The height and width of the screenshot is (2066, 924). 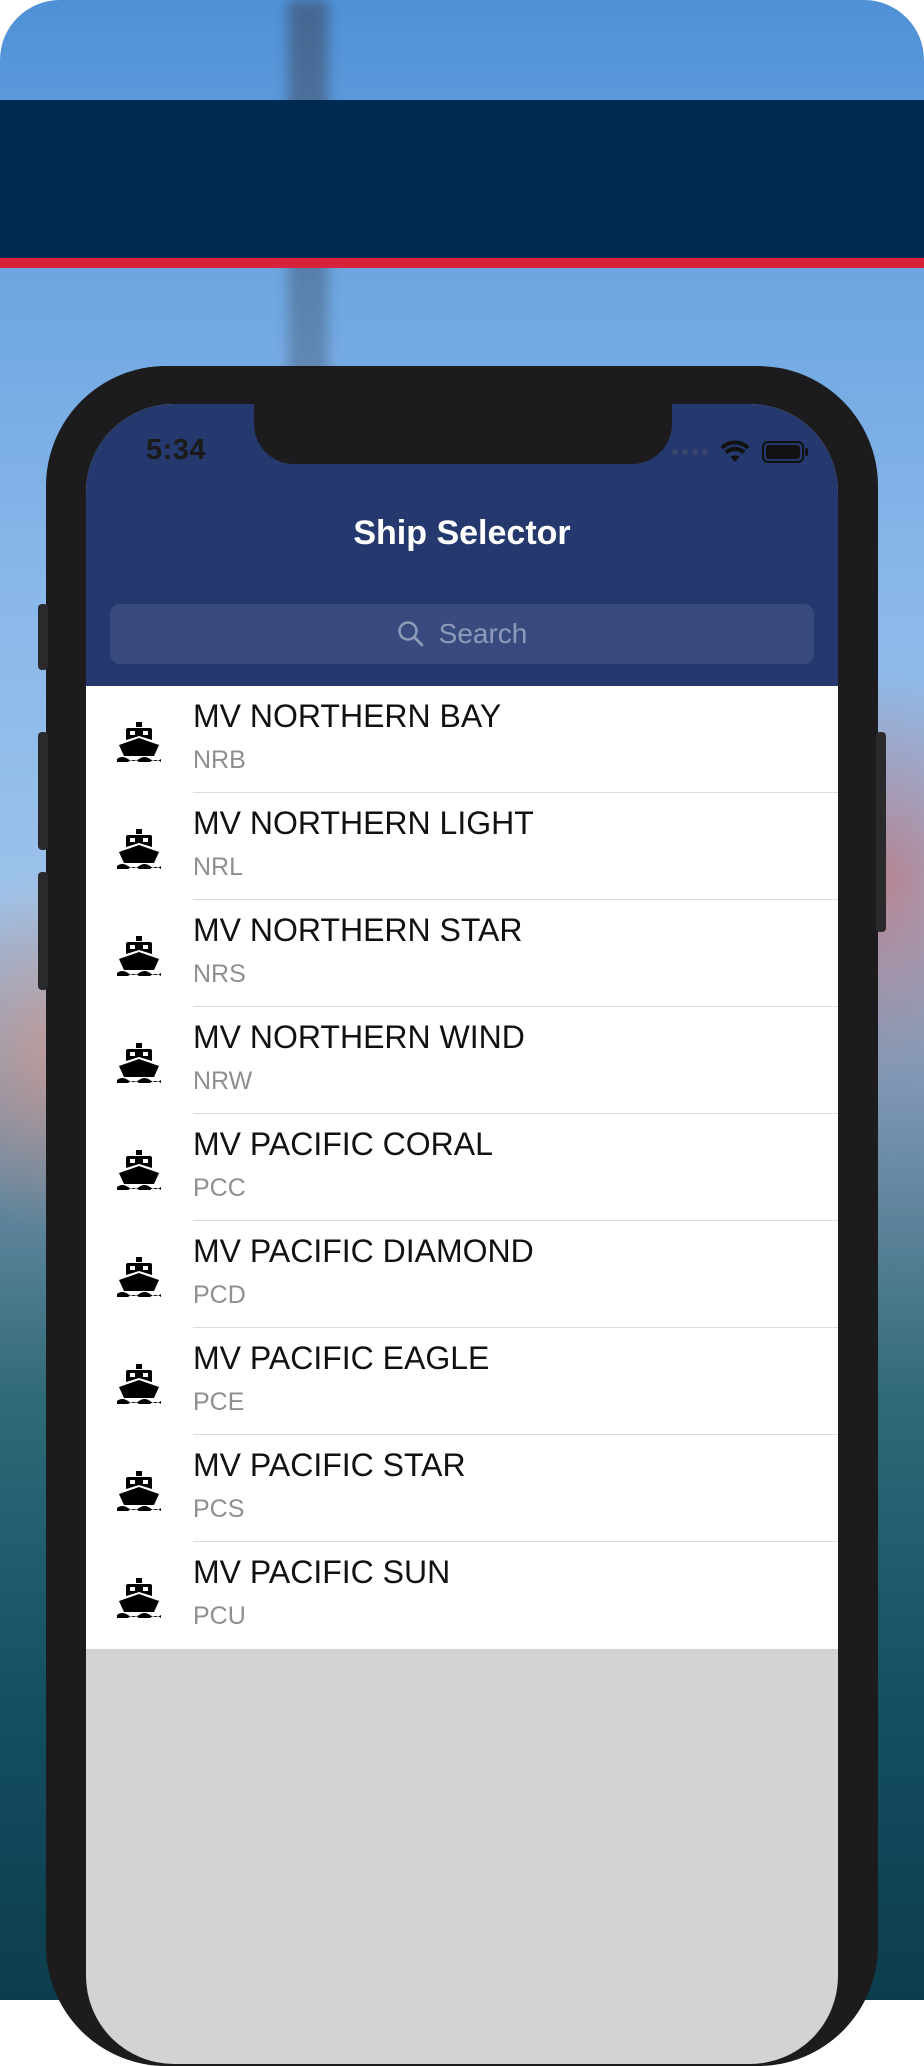 I want to click on search-icon, so click(x=410, y=634).